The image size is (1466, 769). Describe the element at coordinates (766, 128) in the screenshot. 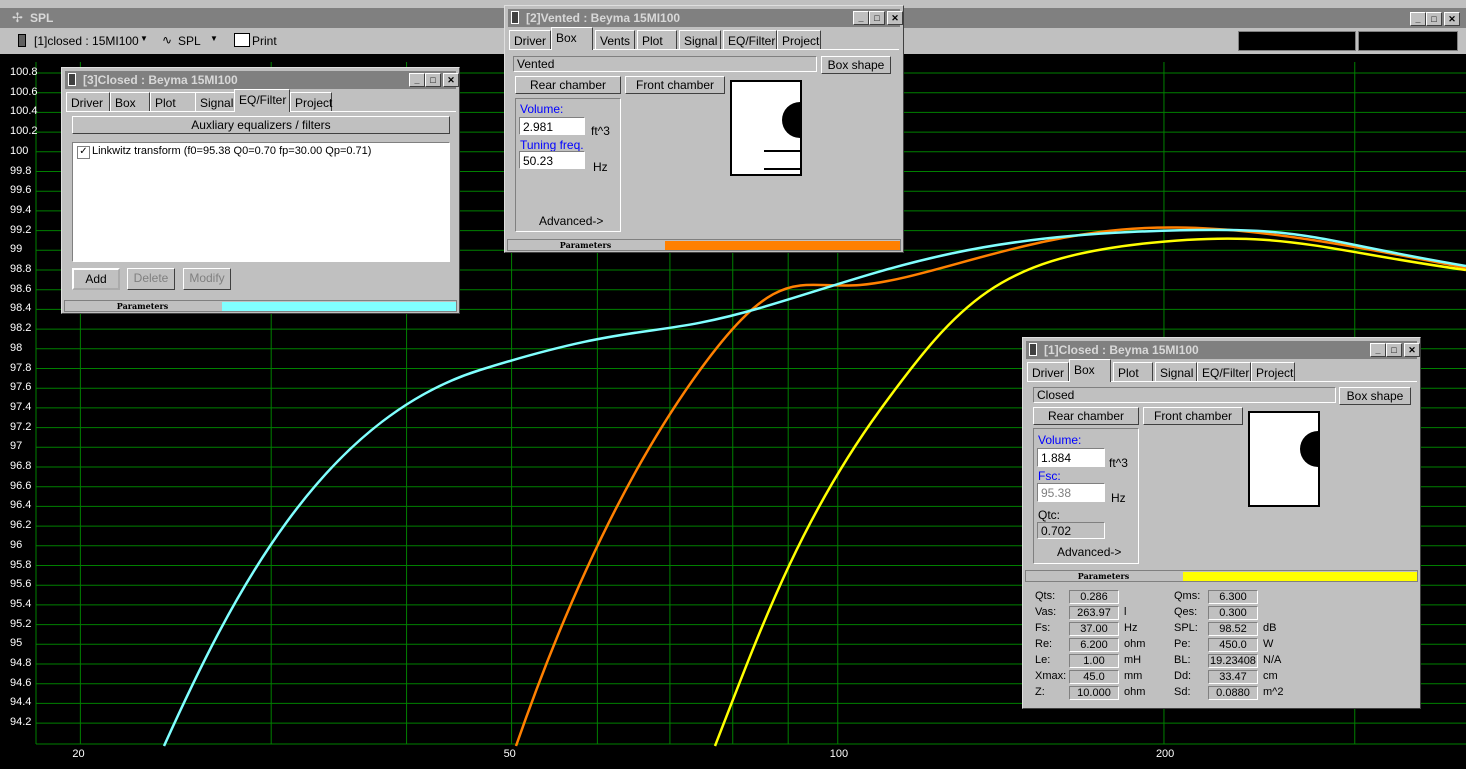

I see `box-diagram` at that location.